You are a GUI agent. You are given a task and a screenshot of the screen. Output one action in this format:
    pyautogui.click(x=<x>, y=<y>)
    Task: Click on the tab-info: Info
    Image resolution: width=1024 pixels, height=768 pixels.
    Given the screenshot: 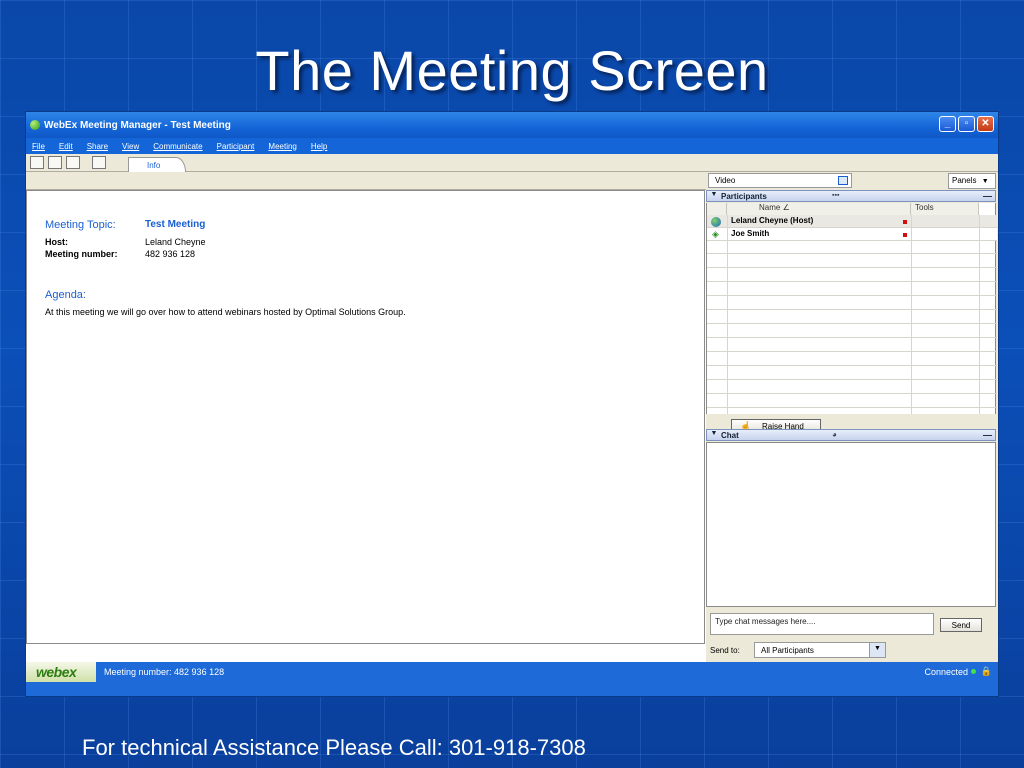 What is the action you would take?
    pyautogui.click(x=157, y=164)
    